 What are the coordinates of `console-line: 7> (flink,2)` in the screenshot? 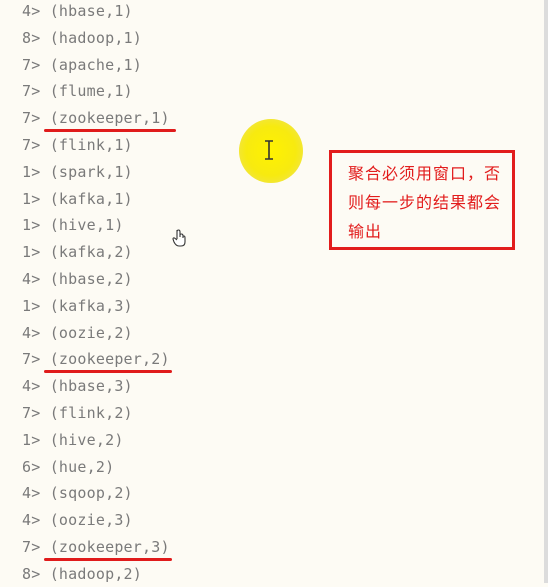 It's located at (77, 413).